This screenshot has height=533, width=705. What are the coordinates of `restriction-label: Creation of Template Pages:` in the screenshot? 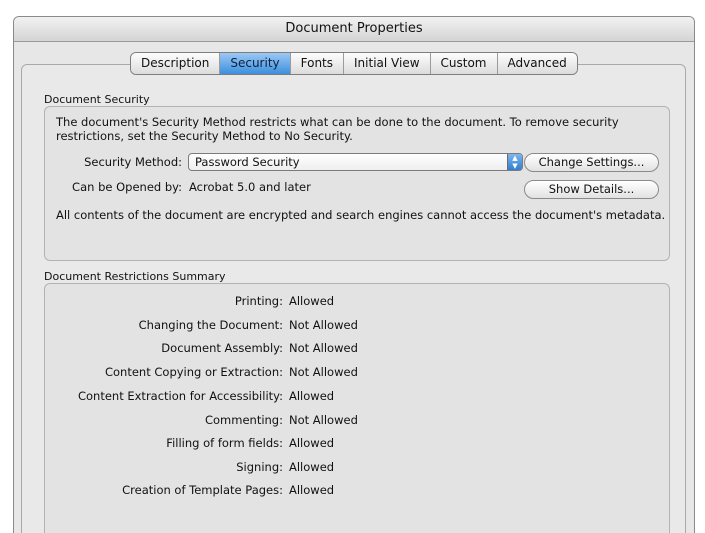 It's located at (202, 490).